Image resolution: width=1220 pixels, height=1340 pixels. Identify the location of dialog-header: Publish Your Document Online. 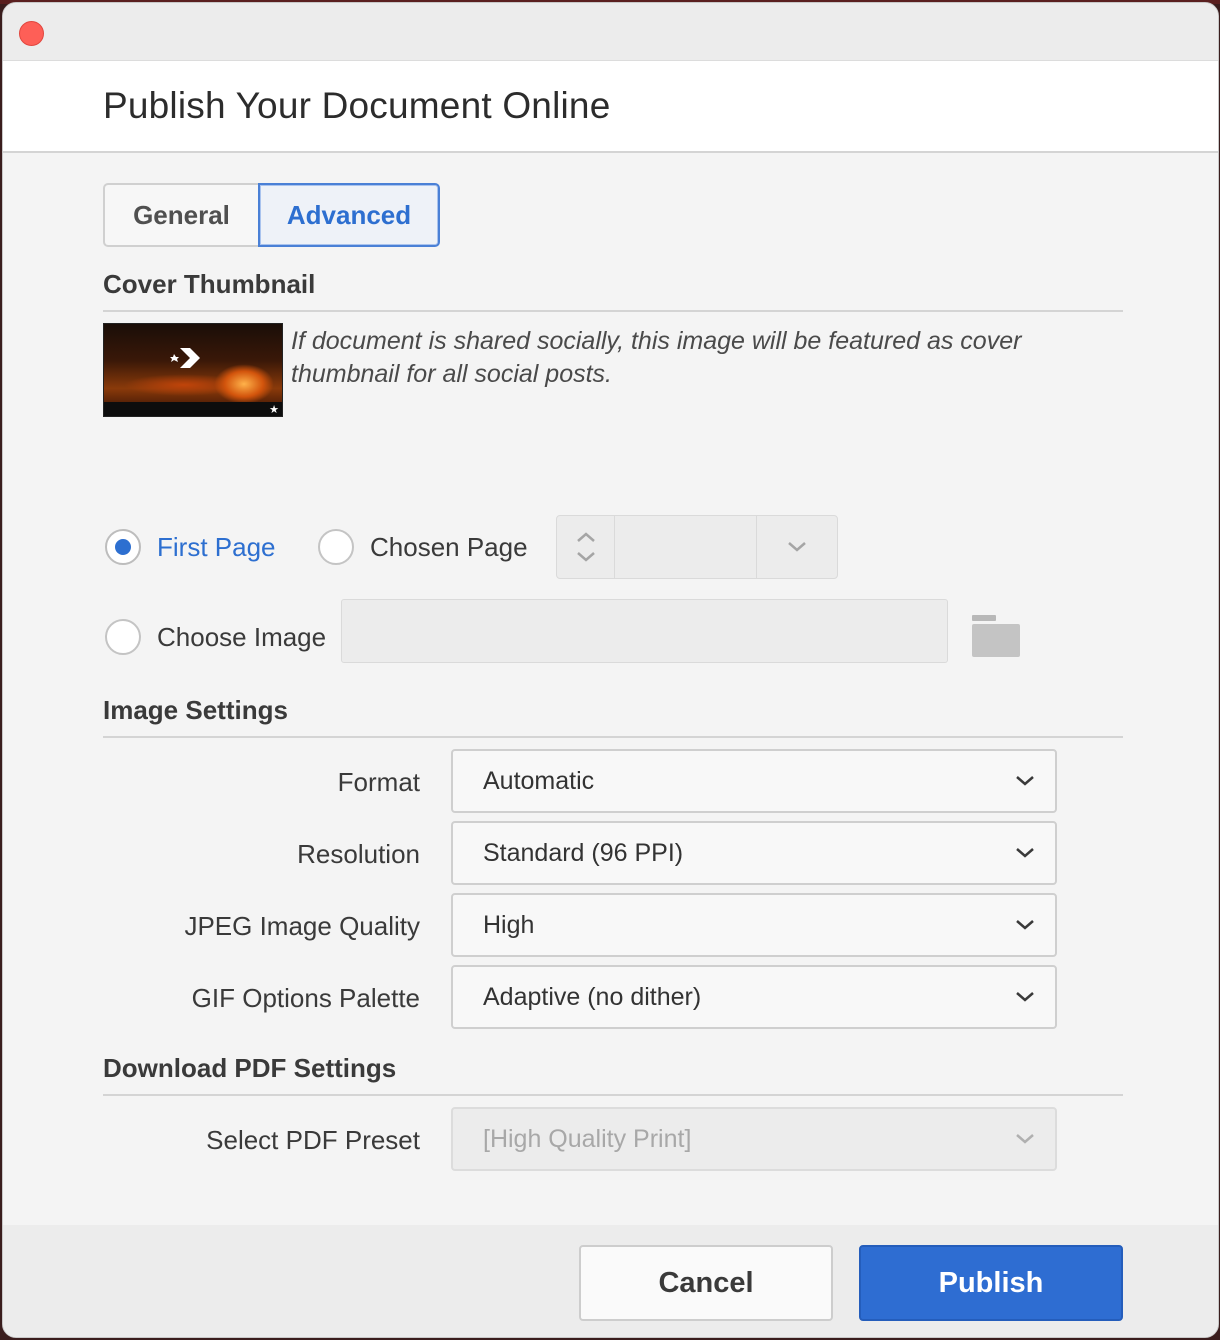
(610, 107).